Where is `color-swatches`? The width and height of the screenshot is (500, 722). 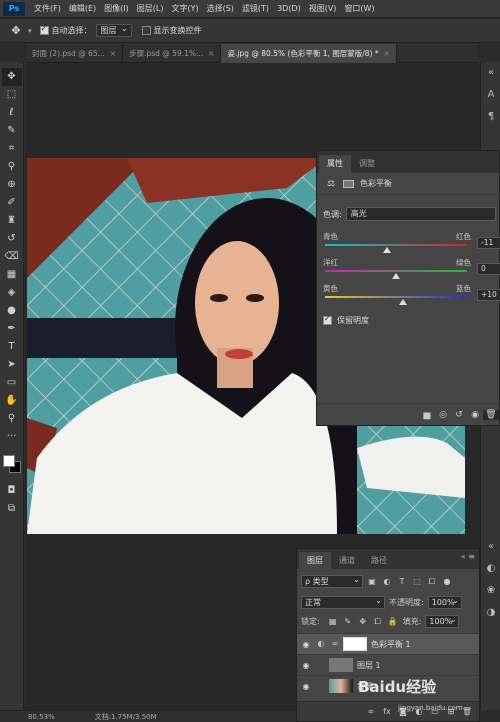 color-swatches is located at coordinates (12, 464).